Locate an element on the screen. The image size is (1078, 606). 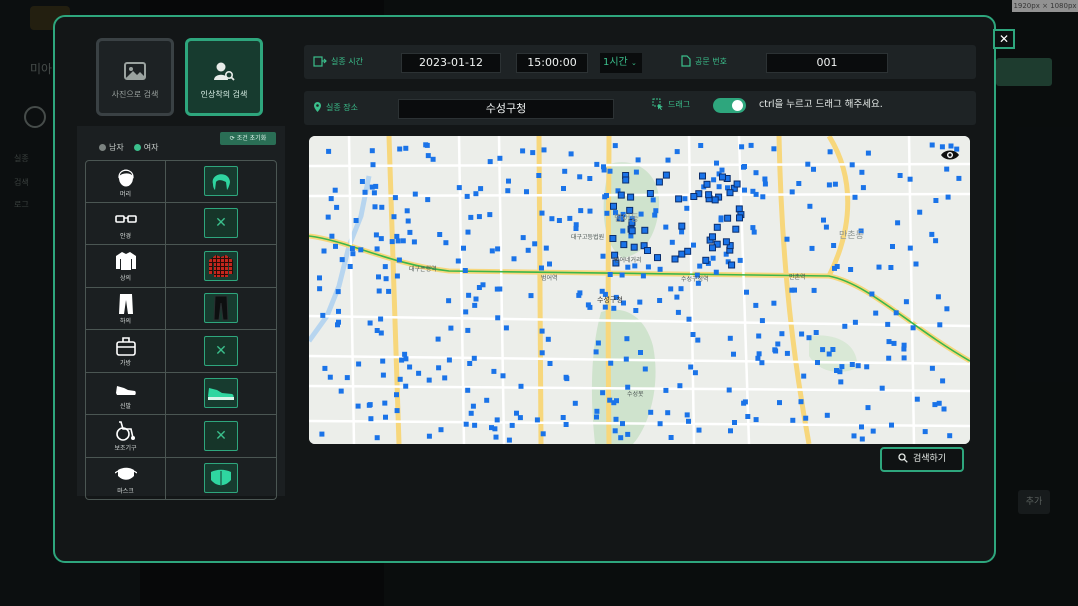
attr-top-value is located at coordinates (221, 266).